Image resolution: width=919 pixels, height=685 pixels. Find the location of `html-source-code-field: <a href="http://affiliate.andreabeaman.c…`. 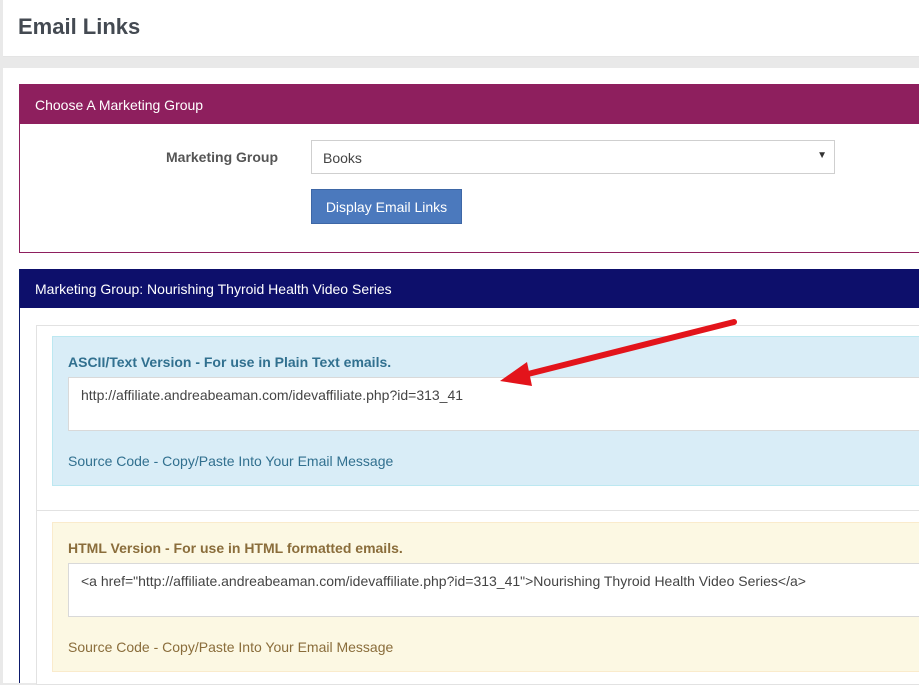

html-source-code-field: <a href="http://affiliate.andreabeaman.c… is located at coordinates (493, 590).